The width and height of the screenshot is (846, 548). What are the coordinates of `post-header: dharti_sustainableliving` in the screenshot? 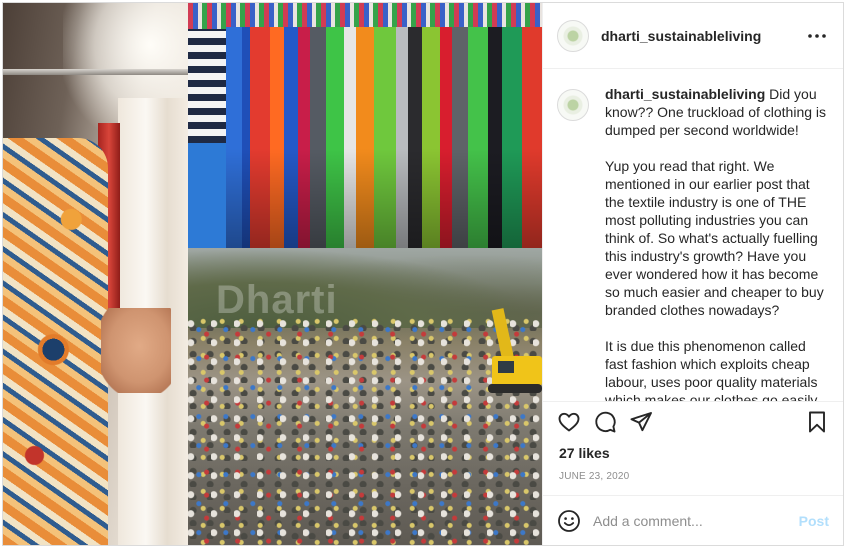 It's located at (693, 36).